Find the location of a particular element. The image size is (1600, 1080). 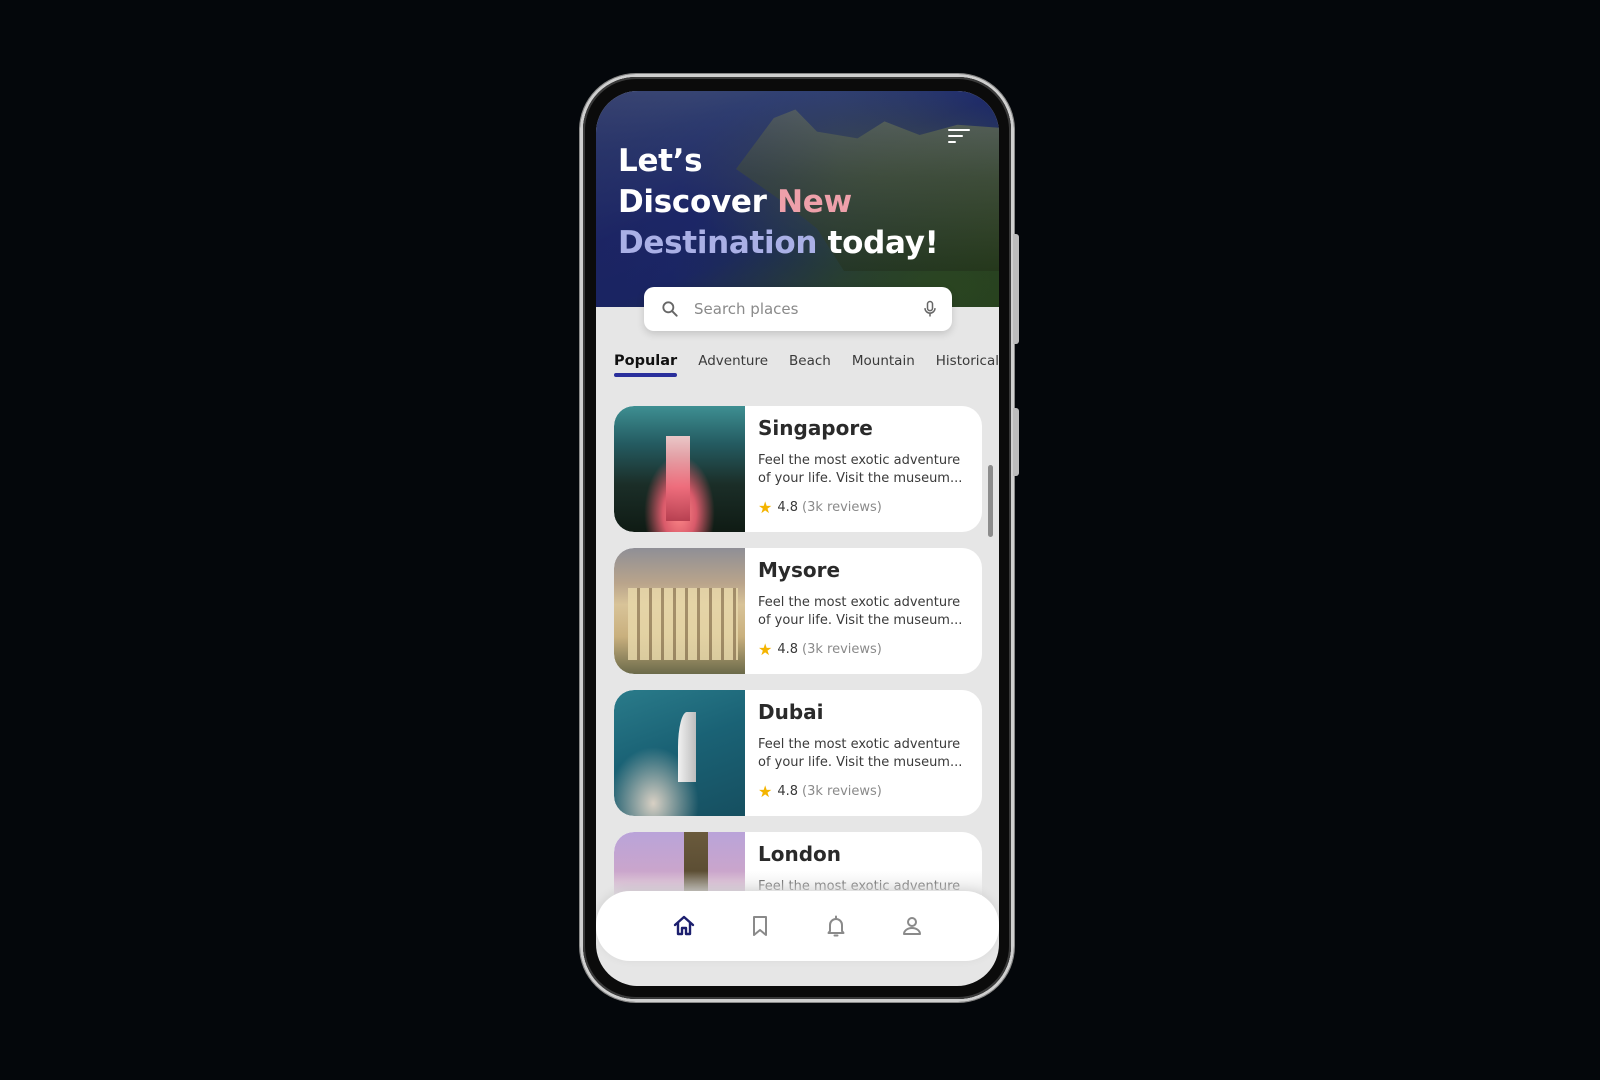

tab-popular: Popular is located at coordinates (646, 365).